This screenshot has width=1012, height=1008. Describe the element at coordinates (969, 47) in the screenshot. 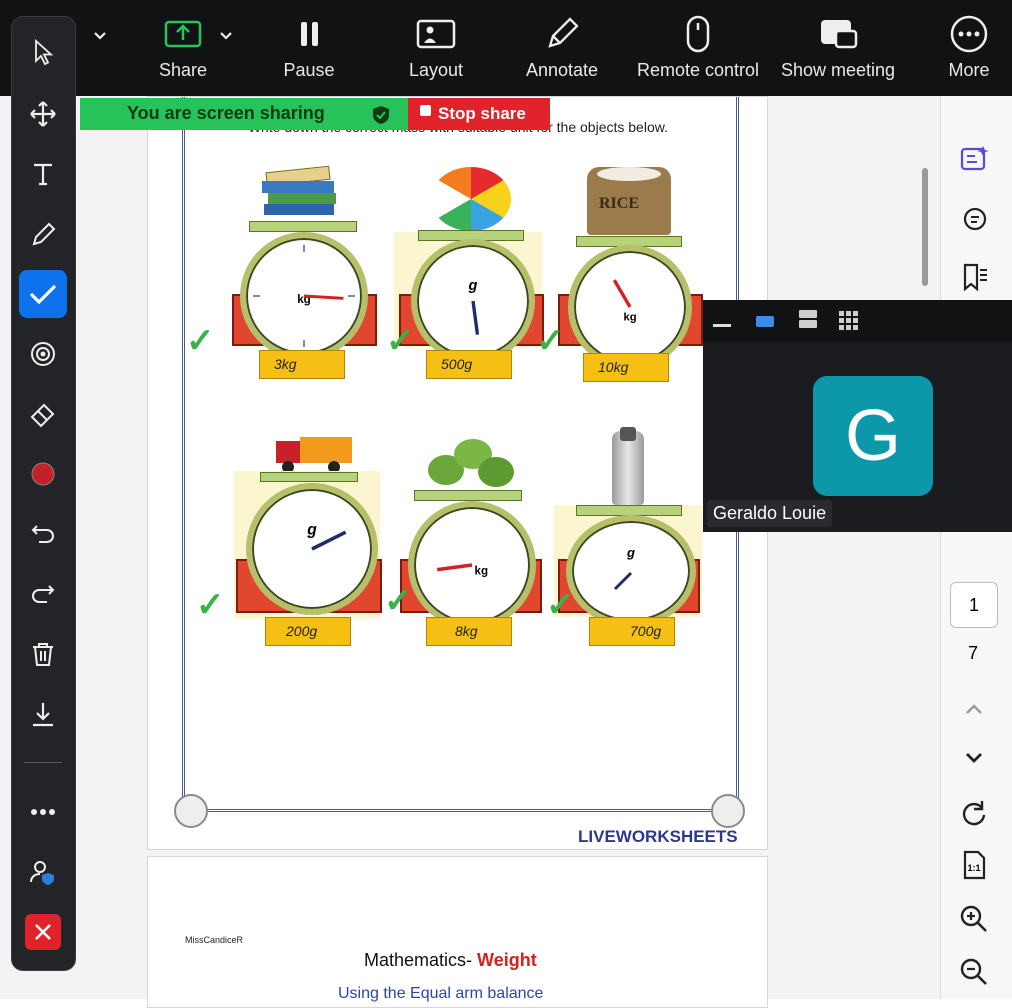

I see `more-button: More` at that location.